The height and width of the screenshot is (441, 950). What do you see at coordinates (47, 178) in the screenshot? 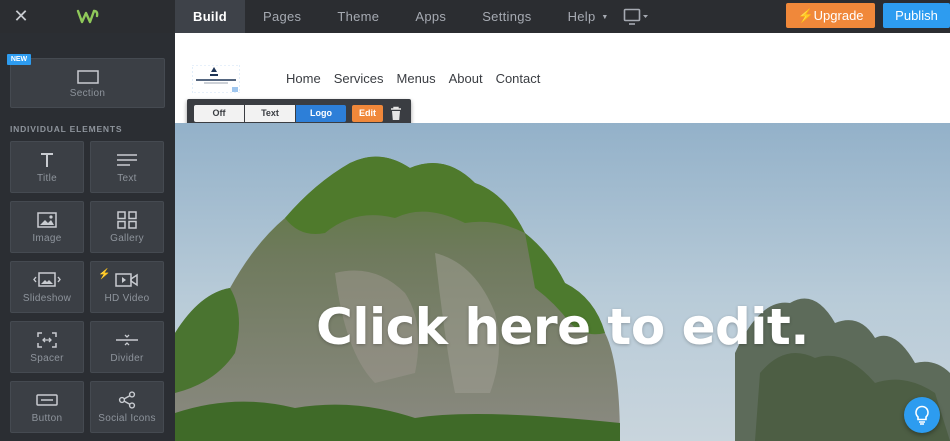
I see `element-title-label: Title` at bounding box center [47, 178].